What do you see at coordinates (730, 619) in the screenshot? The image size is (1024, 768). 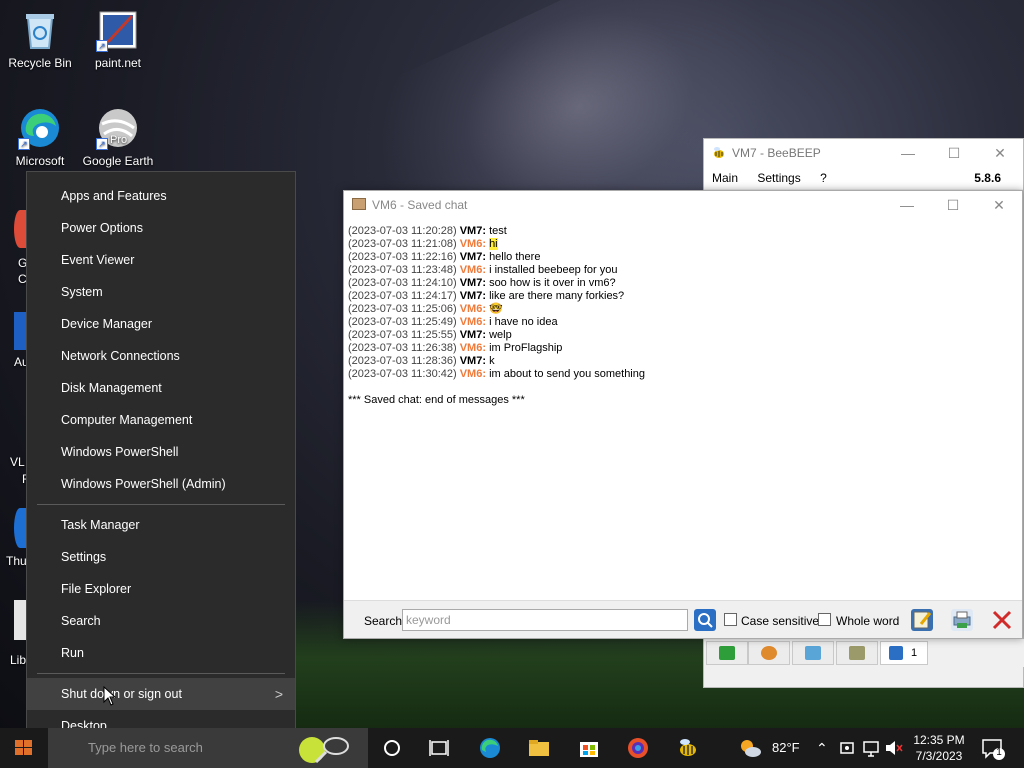 I see `case-sensitive-checkbox` at bounding box center [730, 619].